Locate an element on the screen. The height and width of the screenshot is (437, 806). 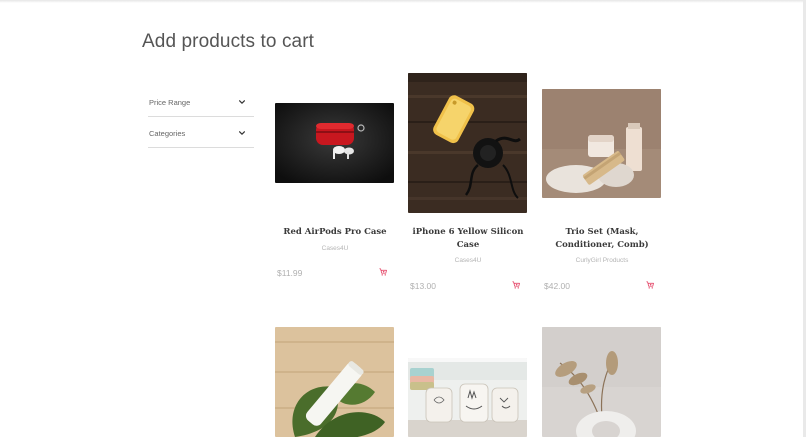
filter-label: Price Range is located at coordinates (170, 102).